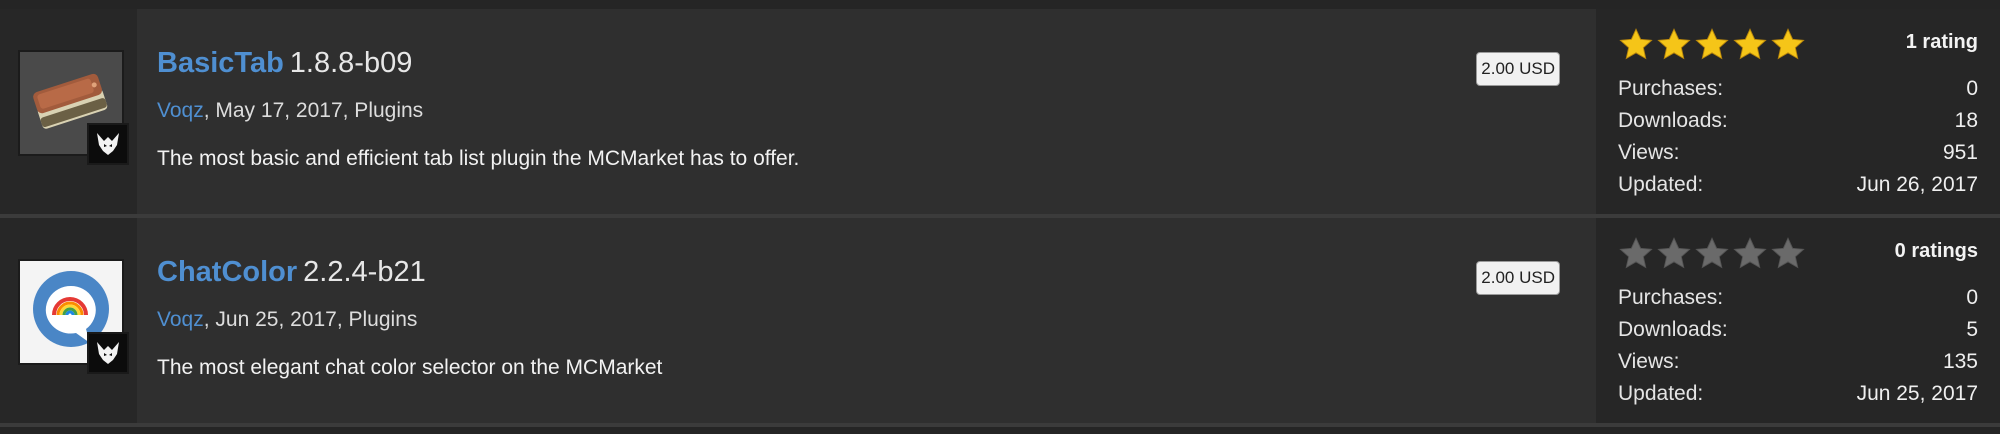 This screenshot has height=434, width=2000. Describe the element at coordinates (1936, 251) in the screenshot. I see `rating-count: 0 ratings` at that location.